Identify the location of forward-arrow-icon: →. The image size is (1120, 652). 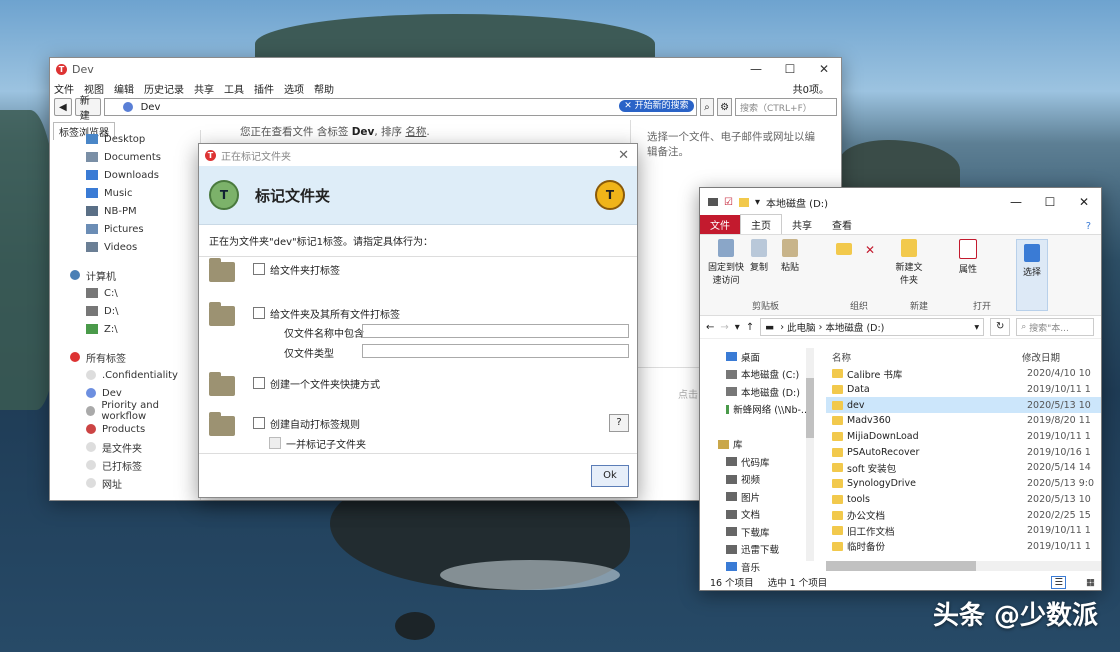
(724, 327).